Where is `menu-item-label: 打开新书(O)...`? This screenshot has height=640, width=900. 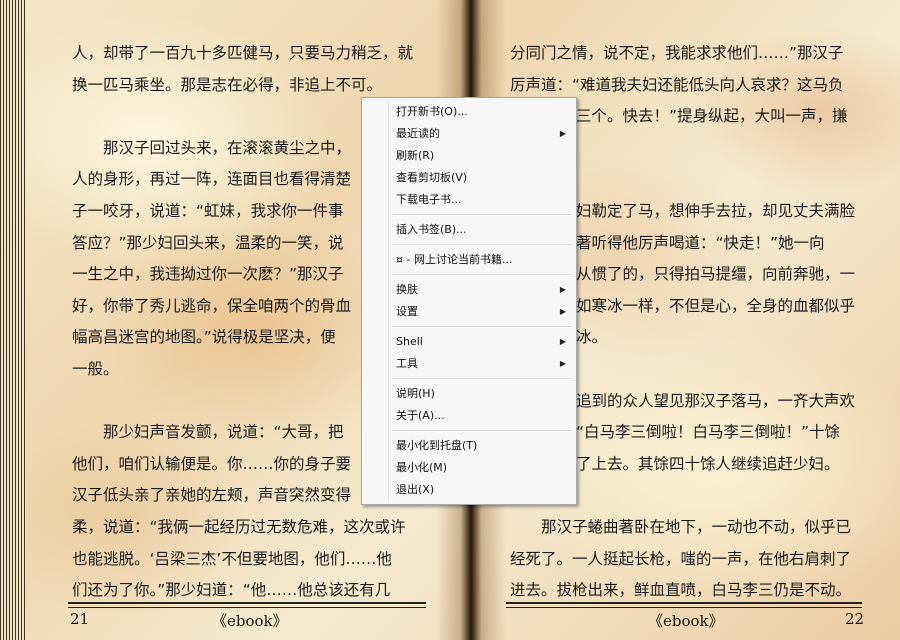
menu-item-label: 打开新书(O)... is located at coordinates (432, 111).